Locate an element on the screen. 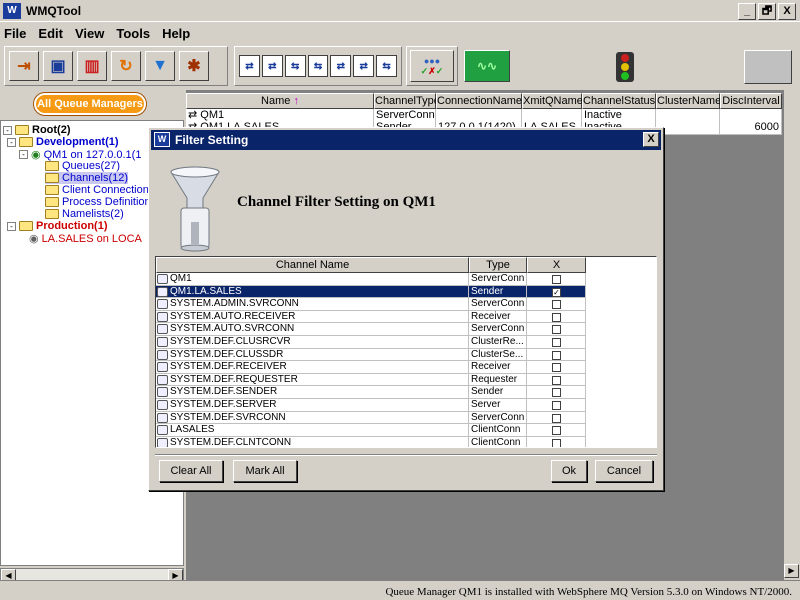 Image resolution: width=800 pixels, height=600 pixels. monitor-icon: ∿∿ is located at coordinates (487, 66).